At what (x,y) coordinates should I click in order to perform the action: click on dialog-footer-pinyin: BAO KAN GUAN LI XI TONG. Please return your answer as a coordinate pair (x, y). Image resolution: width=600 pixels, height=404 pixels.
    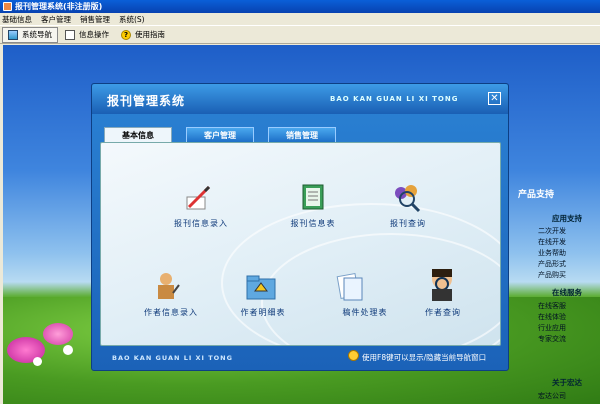
    Looking at the image, I should click on (172, 358).